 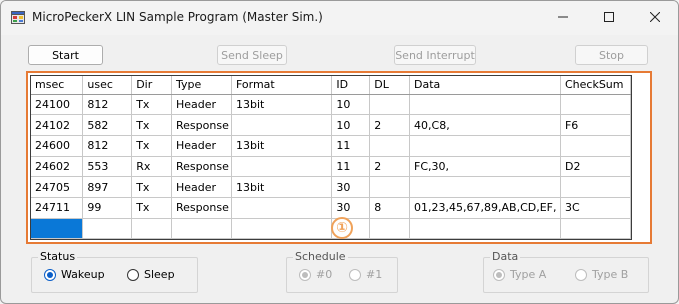 I want to click on table-row: 24100 812 Tx Header 13bit 10, so click(x=331, y=105).